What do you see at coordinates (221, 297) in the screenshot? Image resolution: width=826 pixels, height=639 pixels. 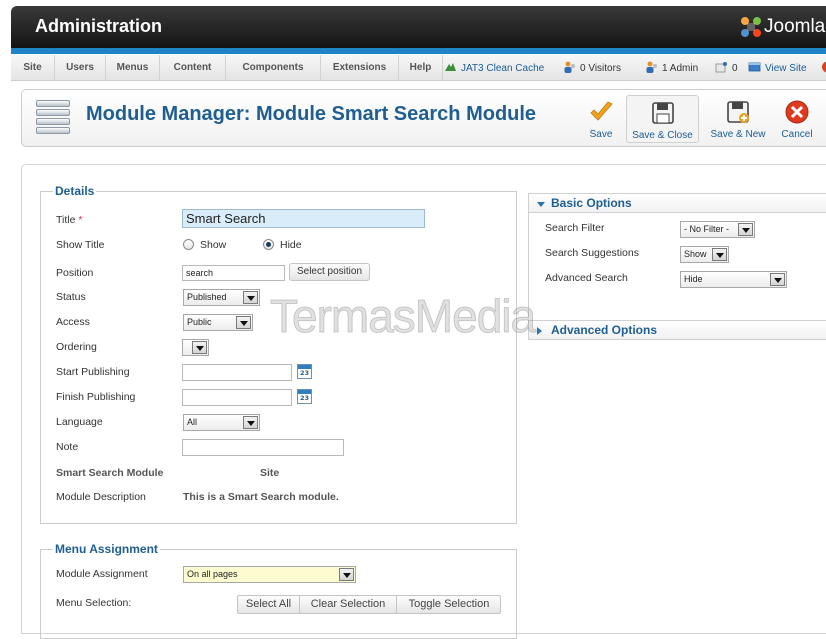 I see `status-select: Published` at bounding box center [221, 297].